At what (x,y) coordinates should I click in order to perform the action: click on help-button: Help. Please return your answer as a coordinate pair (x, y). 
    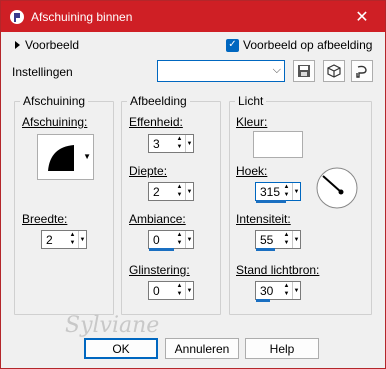
    Looking at the image, I should click on (282, 348).